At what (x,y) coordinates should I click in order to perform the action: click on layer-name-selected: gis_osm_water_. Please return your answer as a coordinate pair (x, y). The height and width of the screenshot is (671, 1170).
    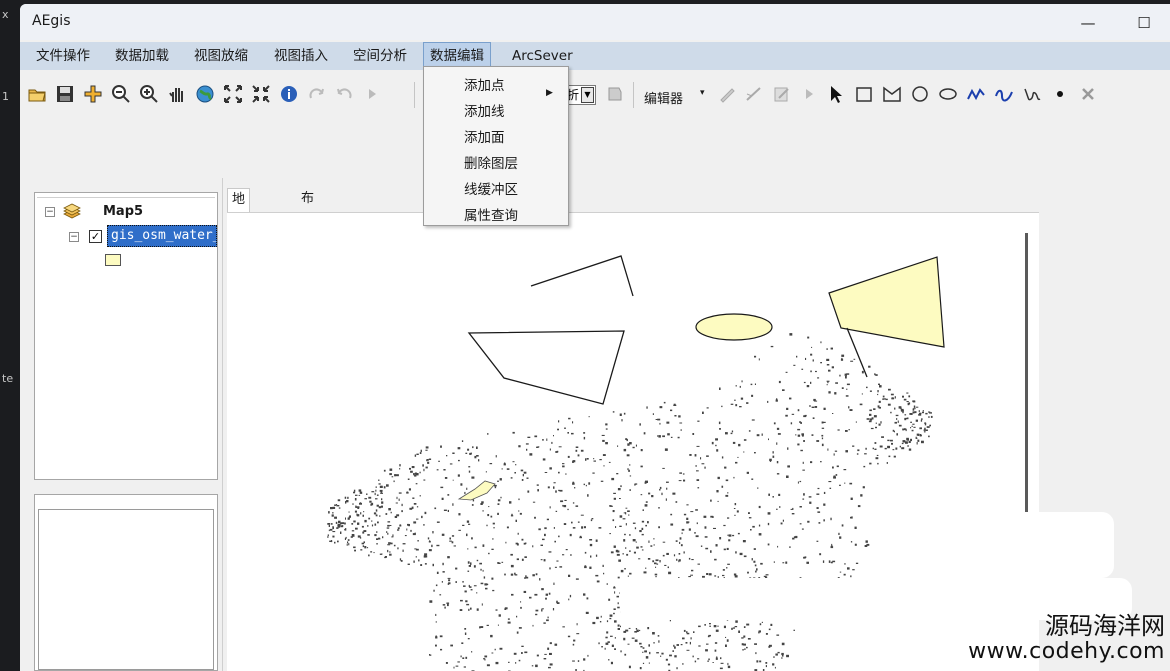
    Looking at the image, I should click on (162, 236).